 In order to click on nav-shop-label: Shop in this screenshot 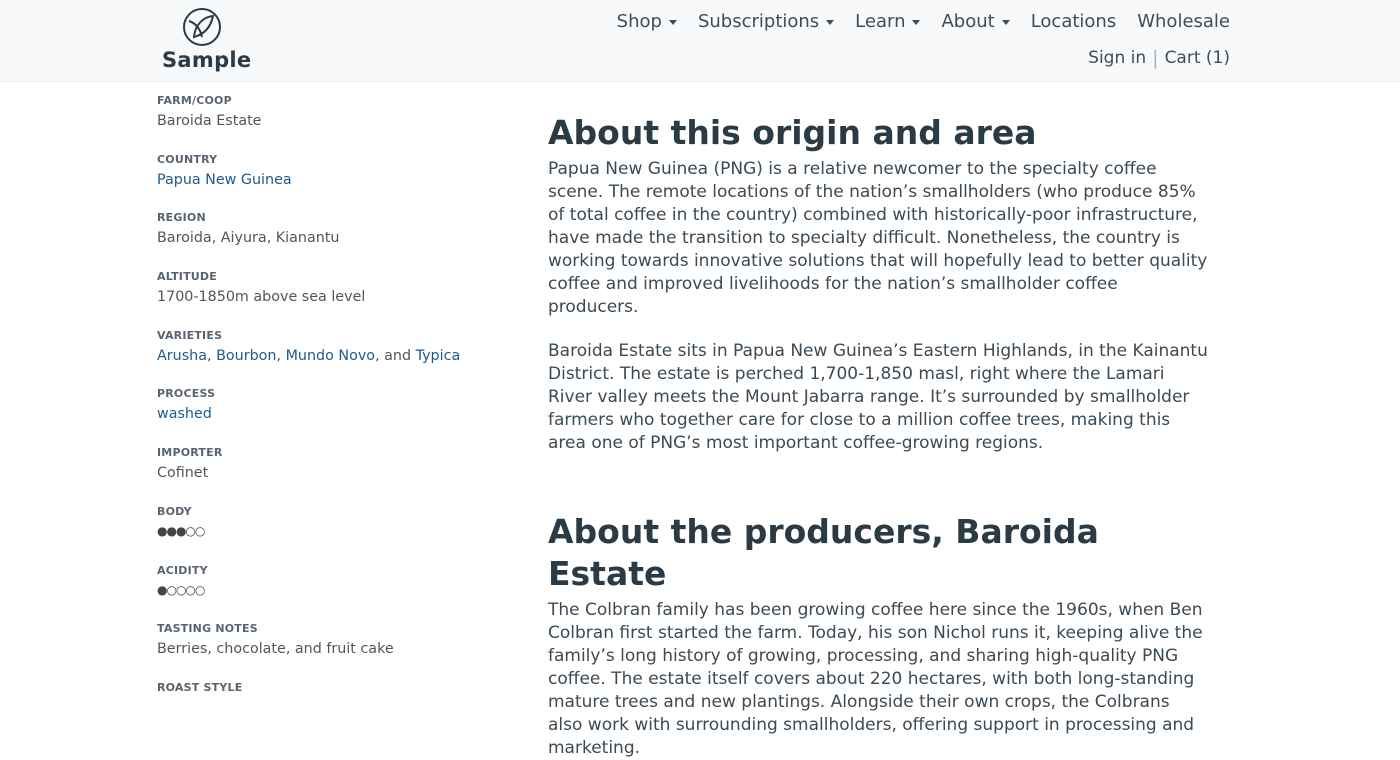, I will do `click(639, 21)`.